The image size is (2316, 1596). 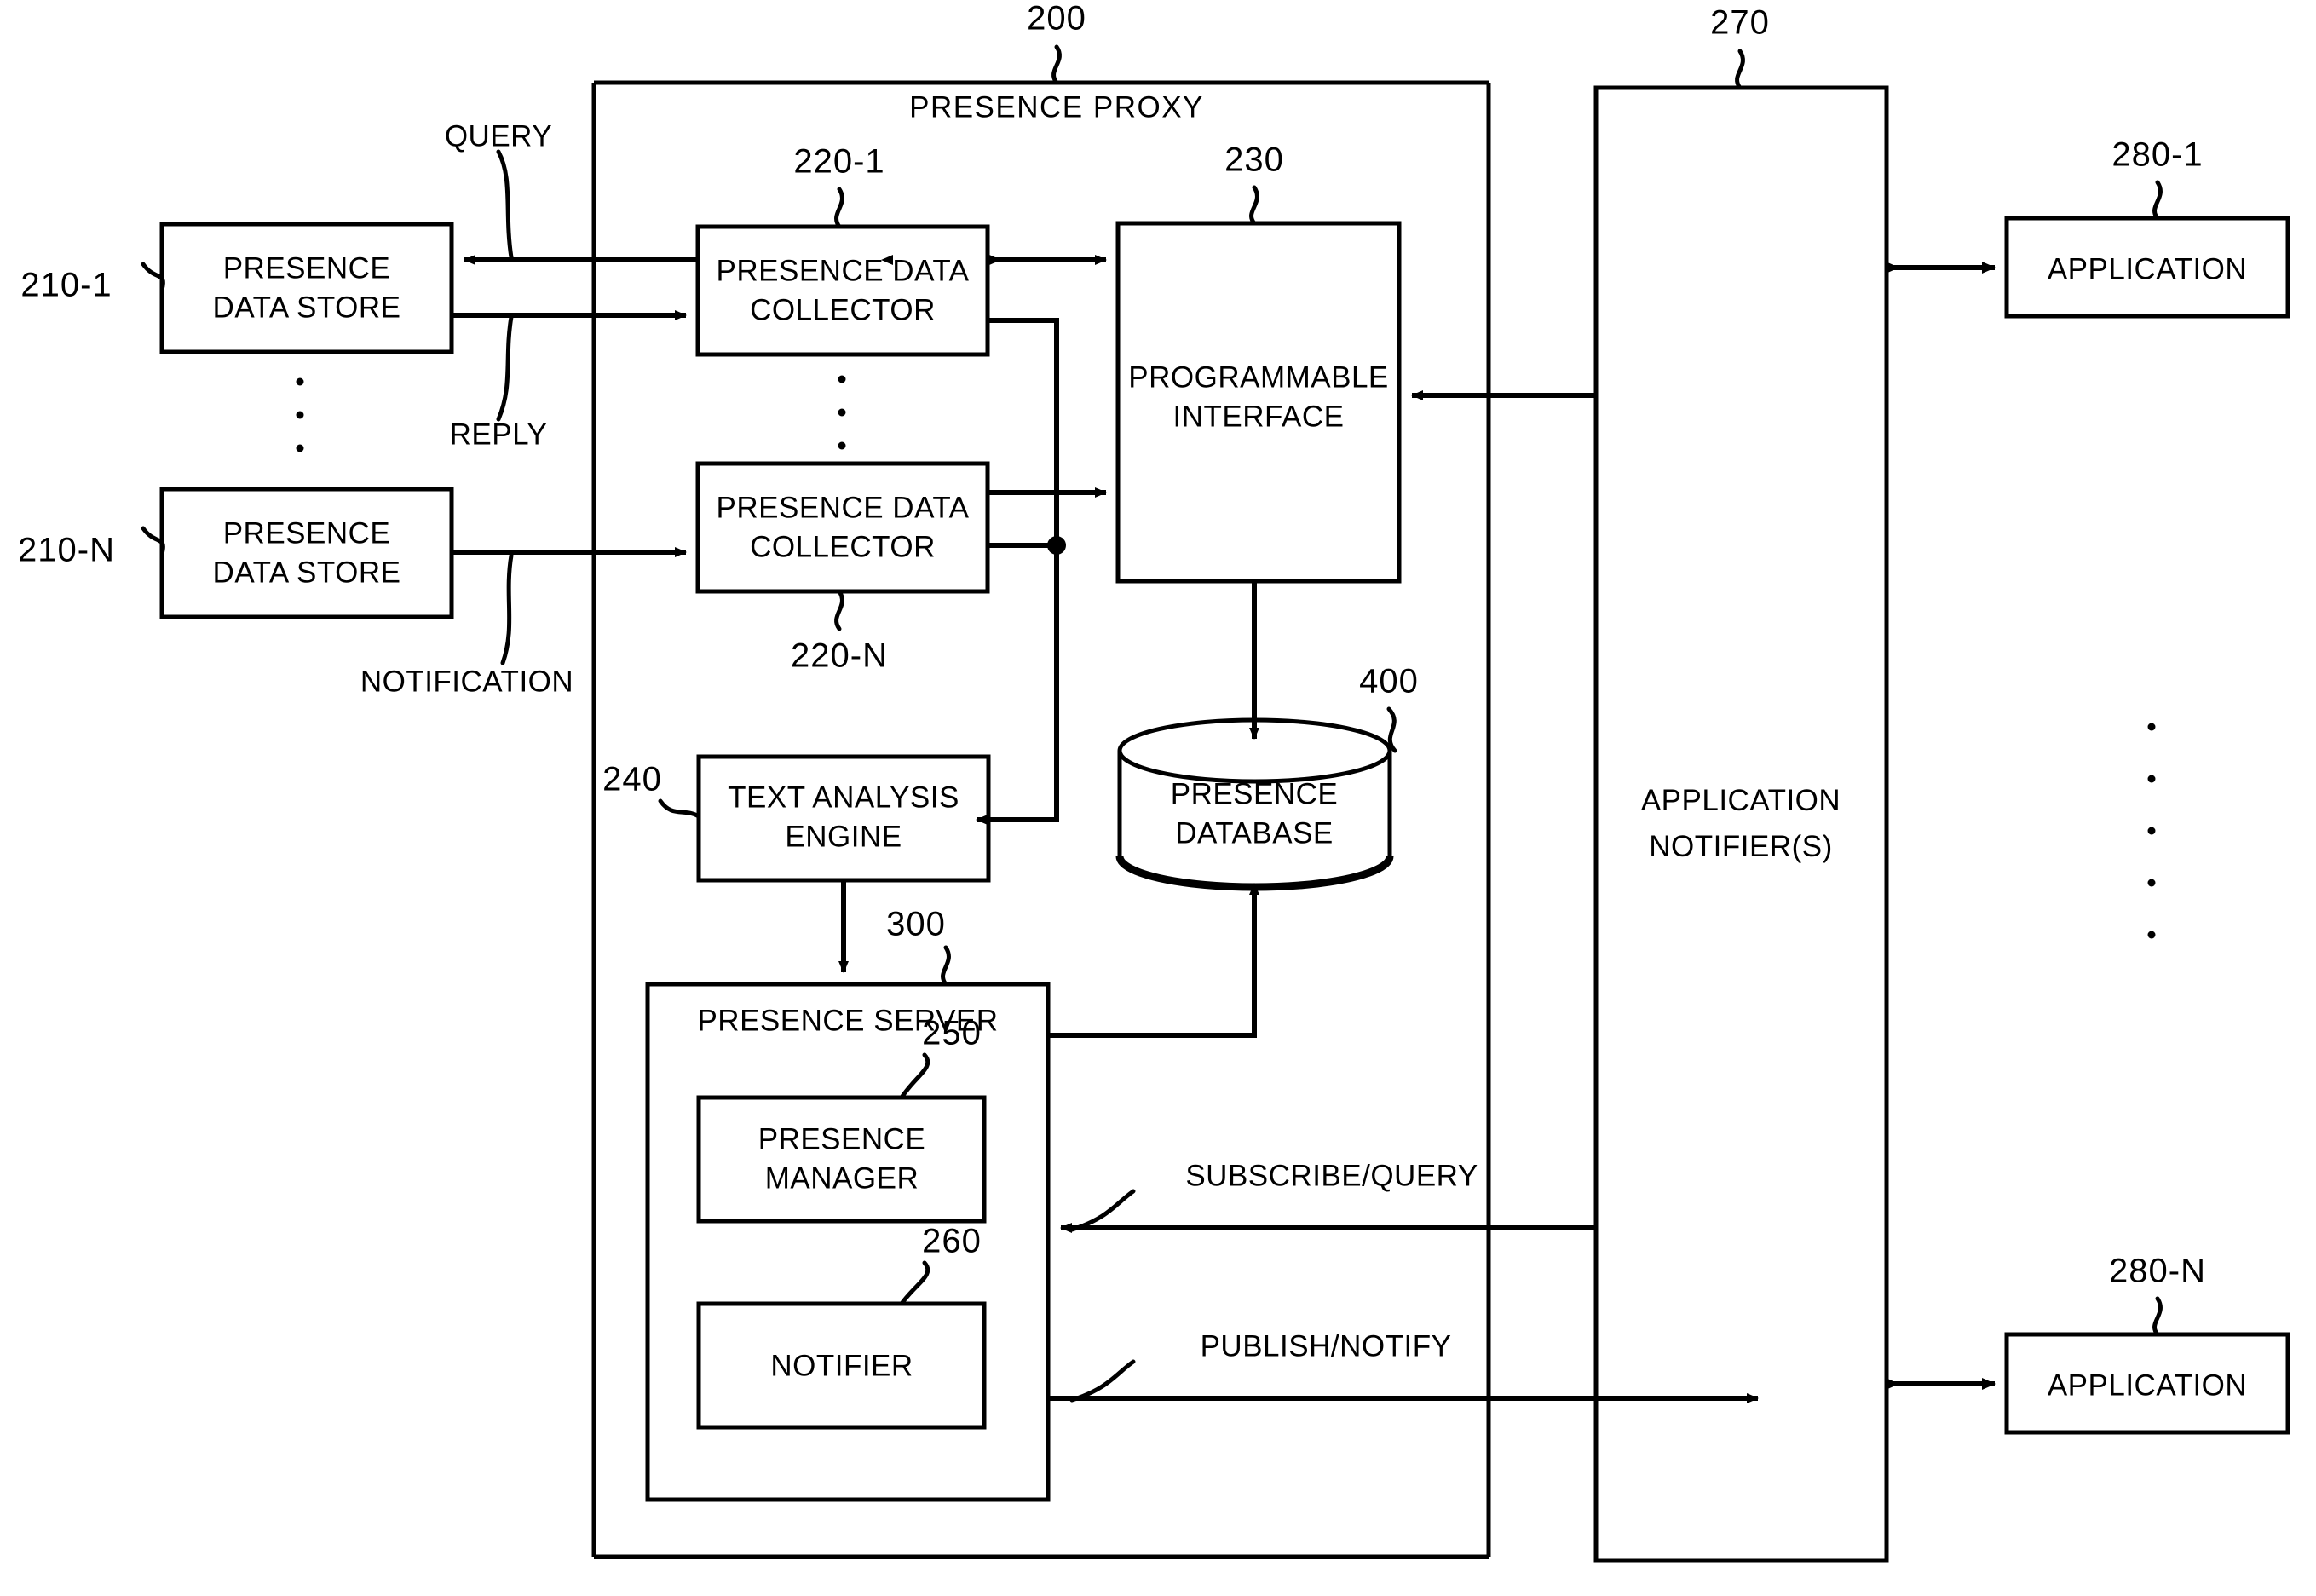 I want to click on ref-220-N: 220-N, so click(x=839, y=656).